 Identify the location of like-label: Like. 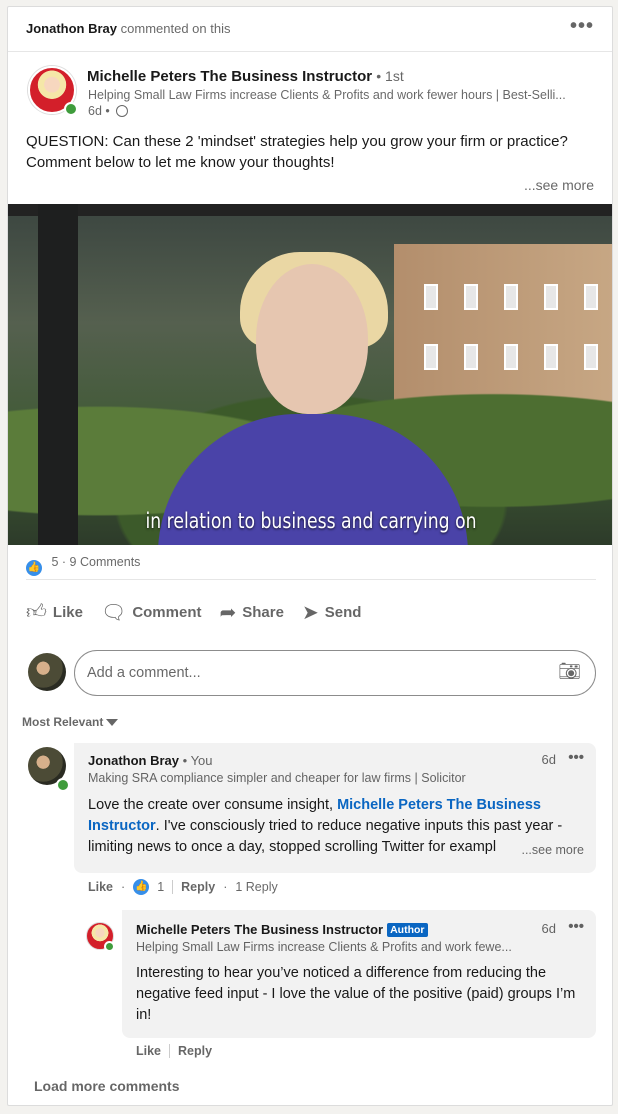
(67, 612).